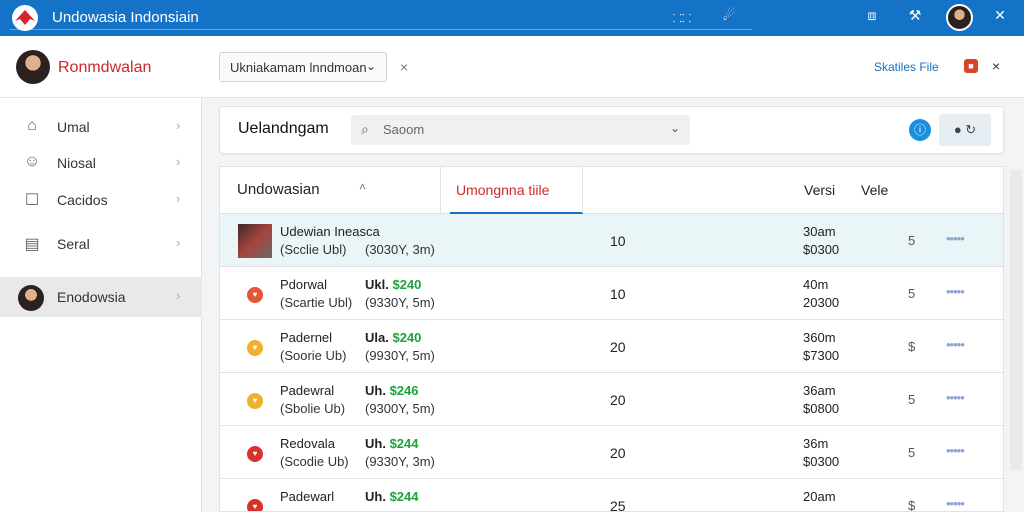 The width and height of the screenshot is (1024, 512). What do you see at coordinates (915, 15) in the screenshot?
I see `pin-icon: ⚒` at bounding box center [915, 15].